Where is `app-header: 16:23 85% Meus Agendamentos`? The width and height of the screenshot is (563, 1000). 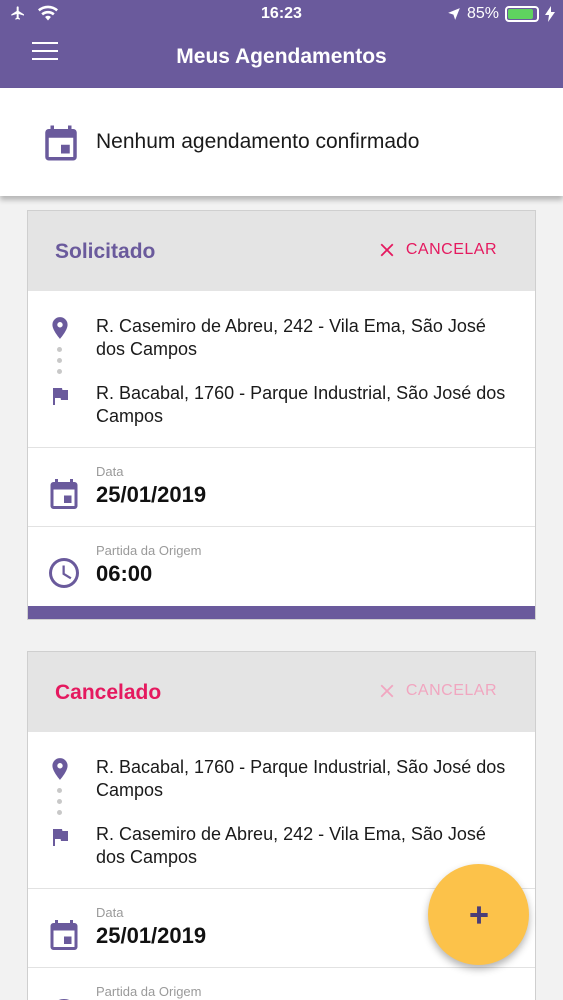
app-header: 16:23 85% Meus Agendamentos is located at coordinates (281, 44).